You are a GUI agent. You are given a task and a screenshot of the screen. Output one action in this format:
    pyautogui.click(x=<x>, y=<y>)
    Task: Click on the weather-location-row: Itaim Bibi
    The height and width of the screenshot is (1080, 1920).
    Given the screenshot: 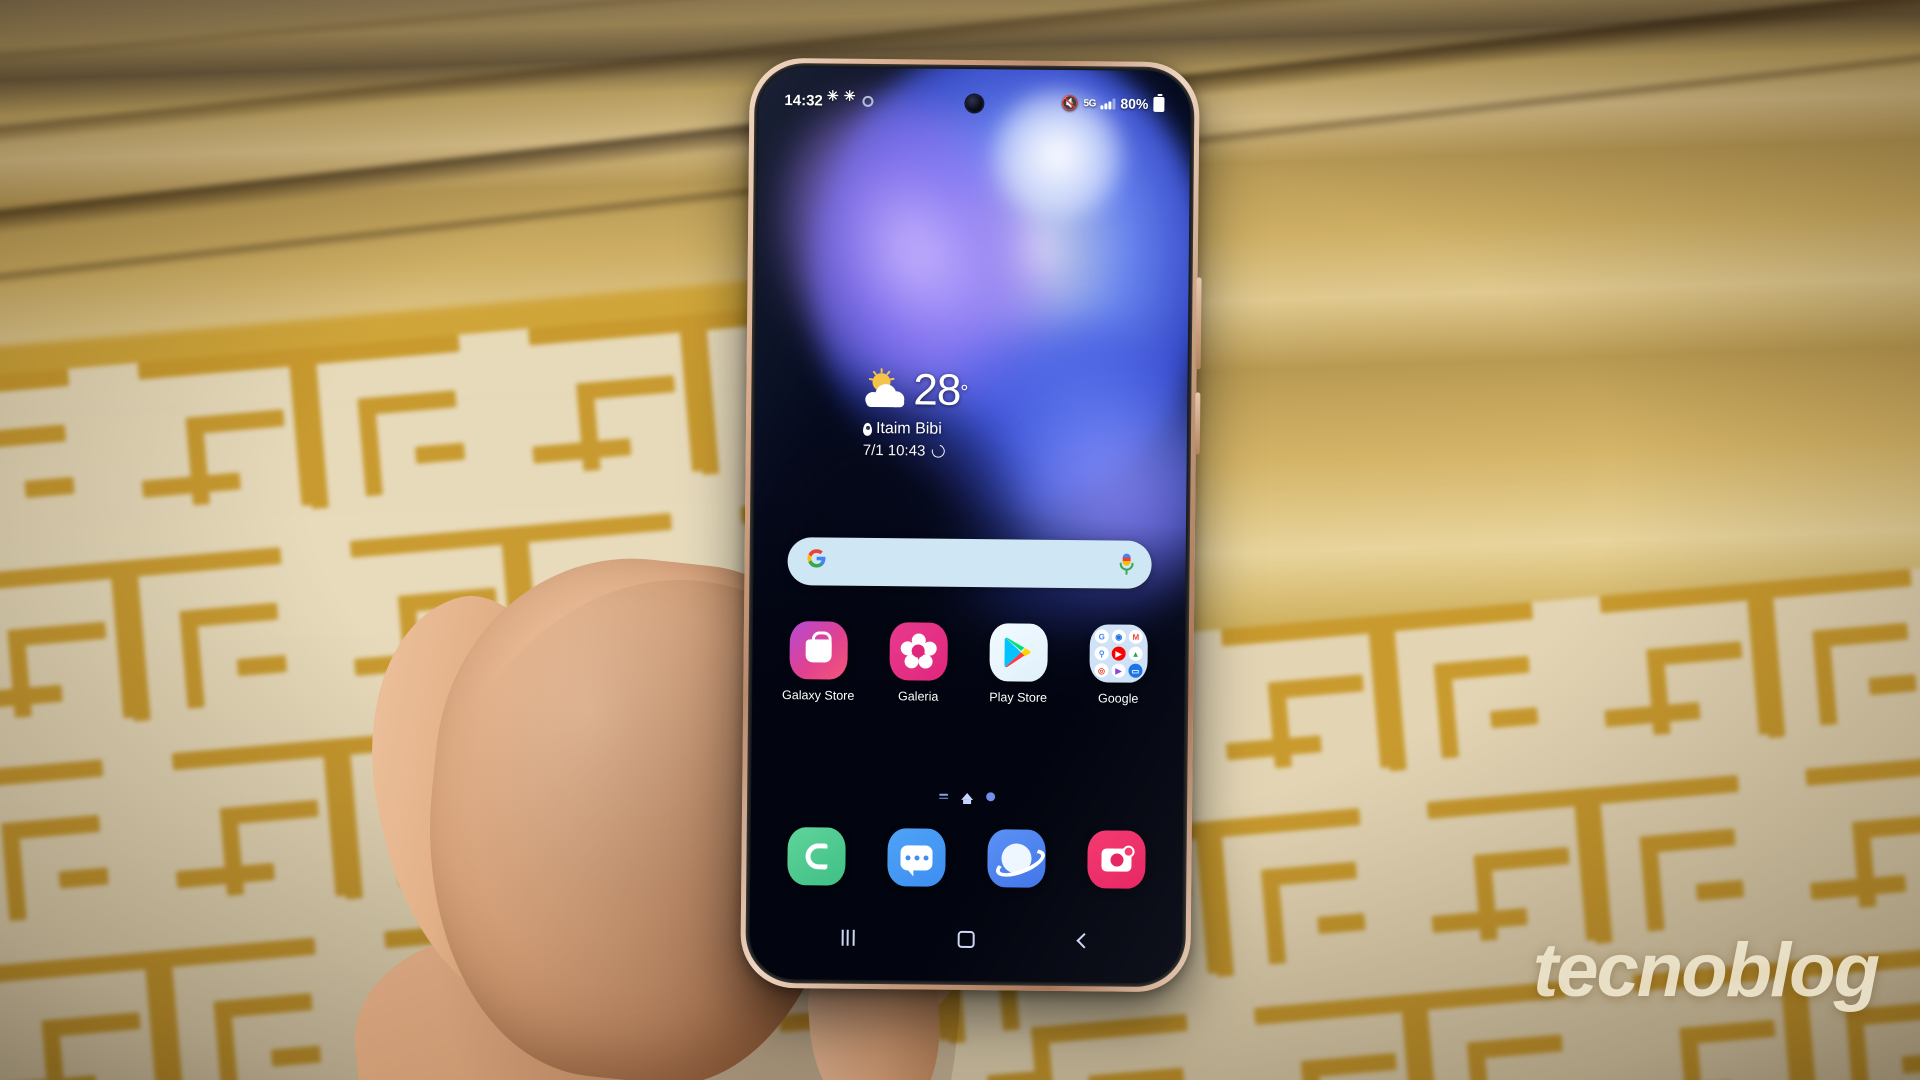 What is the action you would take?
    pyautogui.click(x=915, y=429)
    